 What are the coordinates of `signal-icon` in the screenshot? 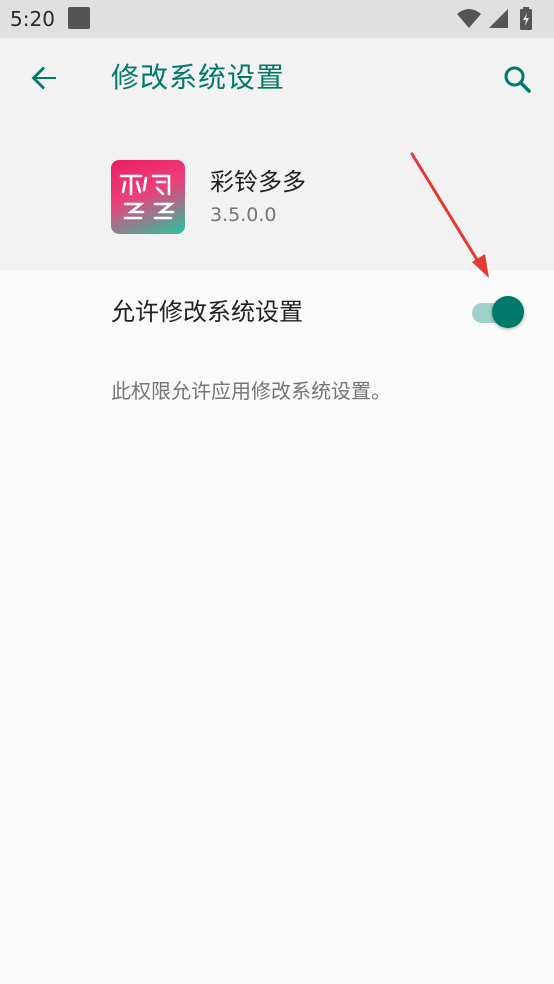 It's located at (498, 18).